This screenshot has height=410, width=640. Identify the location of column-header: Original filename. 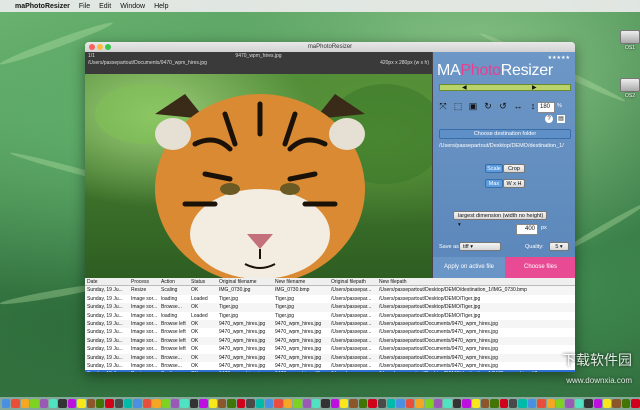
(245, 281).